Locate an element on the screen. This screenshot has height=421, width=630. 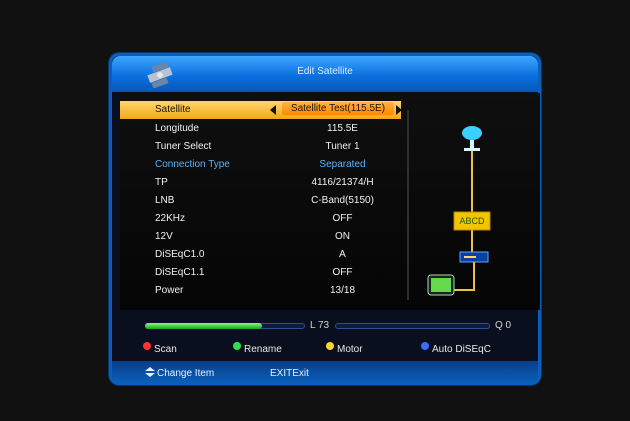
window-header: Edit Satellite is located at coordinates (325, 74).